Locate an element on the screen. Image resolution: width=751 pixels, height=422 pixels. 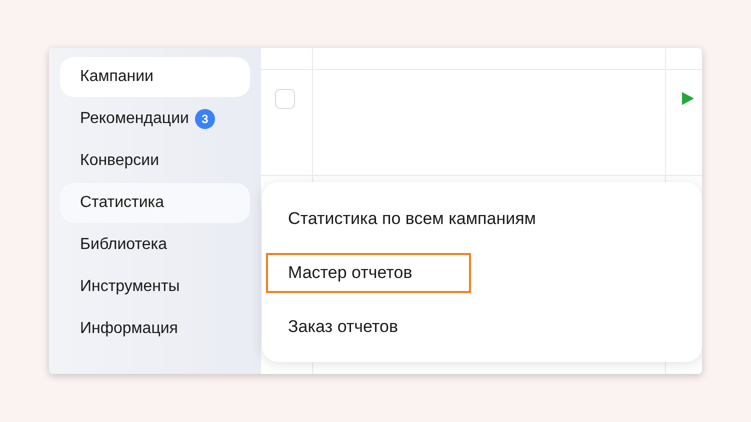
menu-item: Мастер отчетов is located at coordinates (368, 273).